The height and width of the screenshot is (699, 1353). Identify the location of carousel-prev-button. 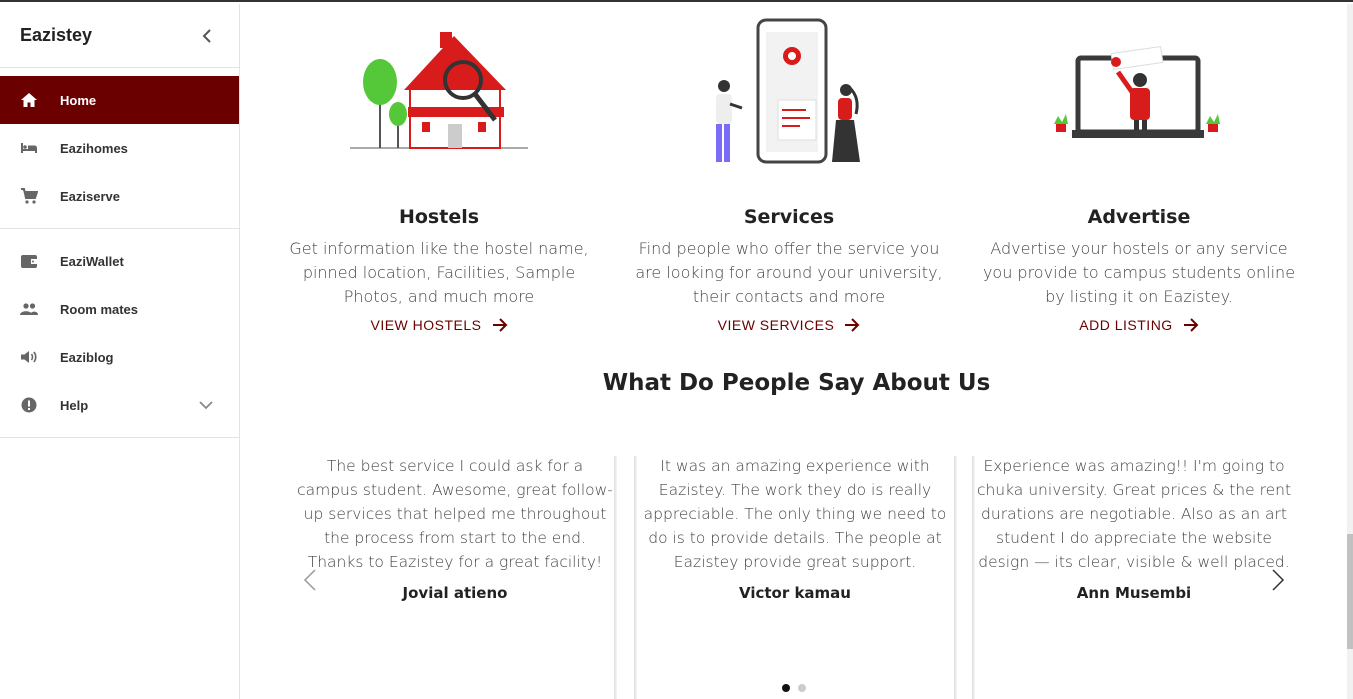
(312, 581).